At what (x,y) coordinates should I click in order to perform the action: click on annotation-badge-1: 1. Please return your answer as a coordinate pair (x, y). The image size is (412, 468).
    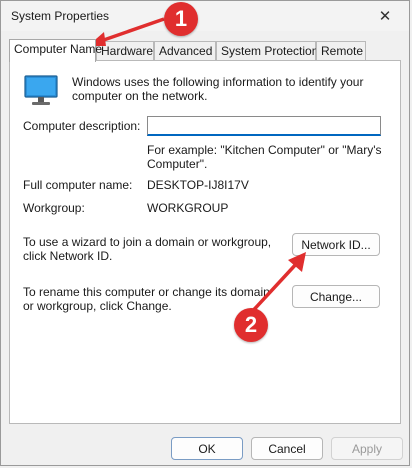
    Looking at the image, I should click on (181, 19).